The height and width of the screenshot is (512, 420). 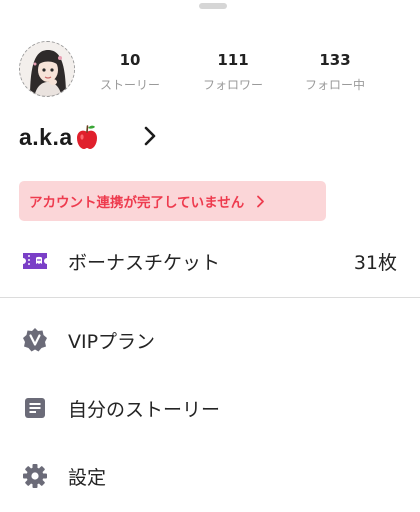 I want to click on stat-stories-count: 10, so click(x=130, y=60).